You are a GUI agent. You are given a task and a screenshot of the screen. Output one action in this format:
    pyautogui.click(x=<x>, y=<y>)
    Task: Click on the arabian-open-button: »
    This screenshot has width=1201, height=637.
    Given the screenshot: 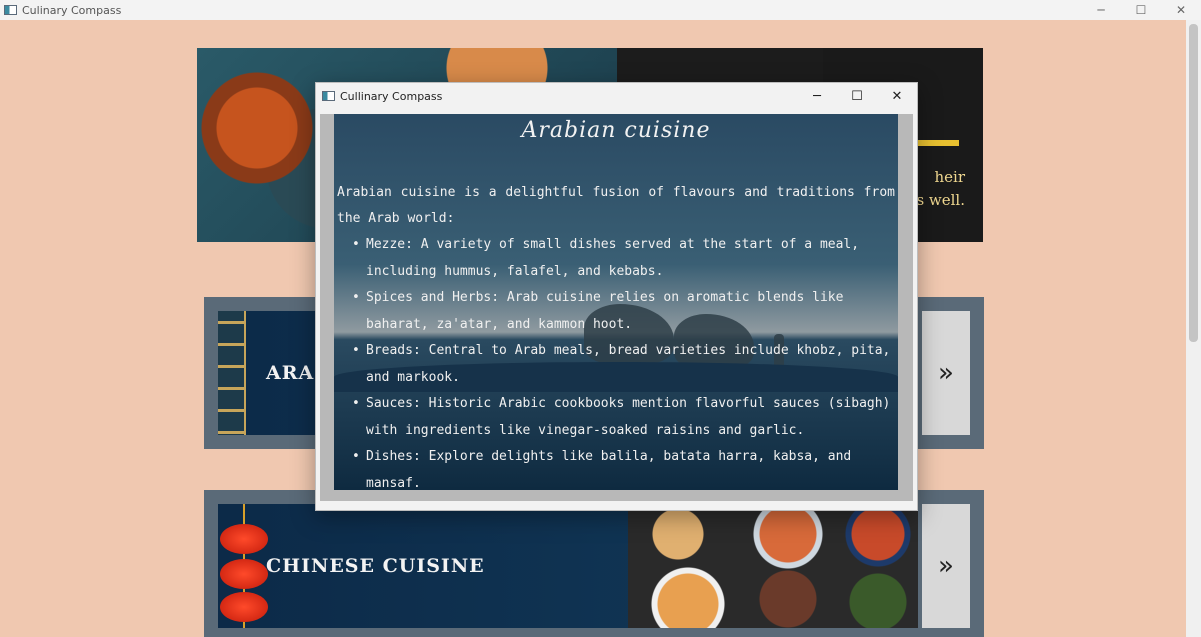 What is the action you would take?
    pyautogui.click(x=946, y=373)
    